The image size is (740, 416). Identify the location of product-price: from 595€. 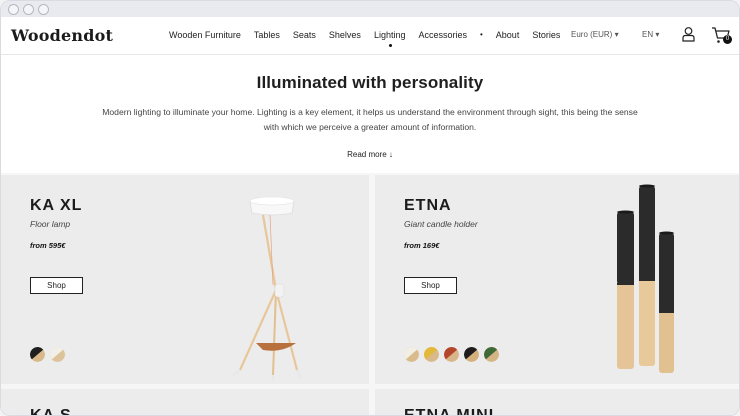
(48, 245).